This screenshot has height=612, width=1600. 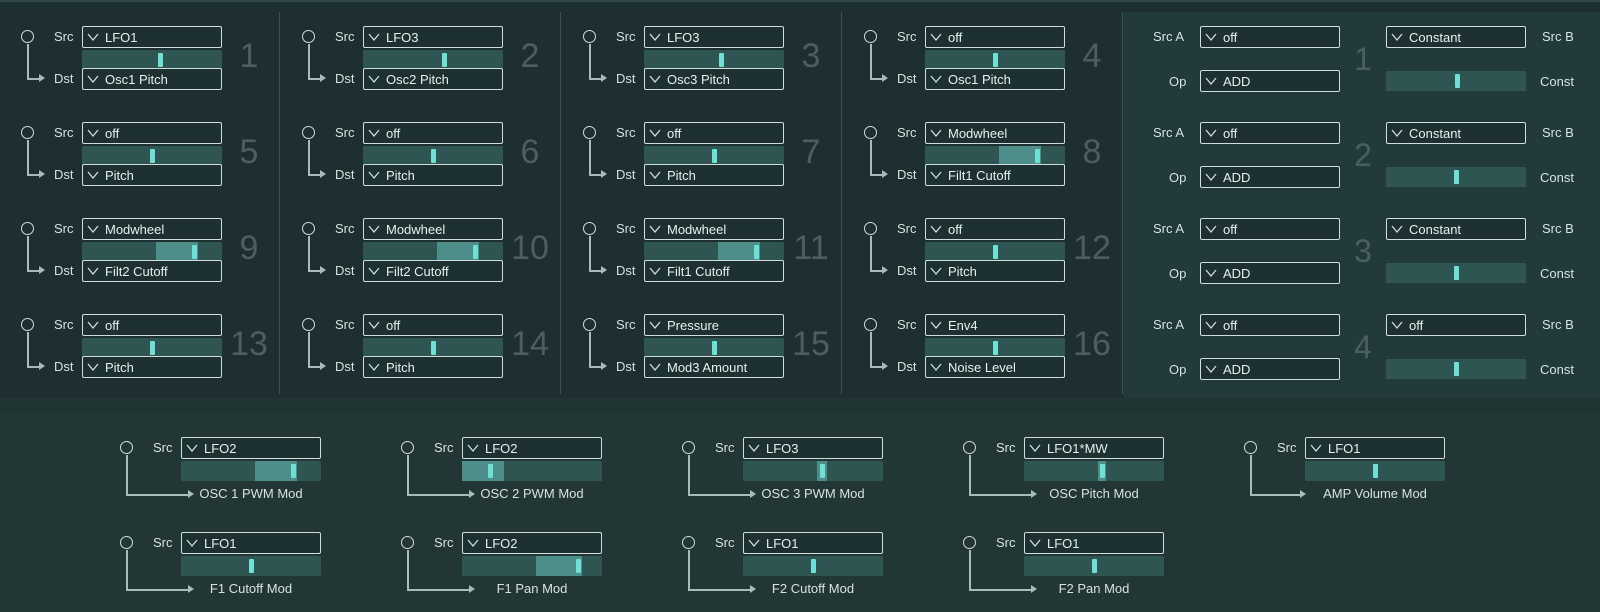 I want to click on dst-select: Mod3 Amount, so click(x=714, y=367).